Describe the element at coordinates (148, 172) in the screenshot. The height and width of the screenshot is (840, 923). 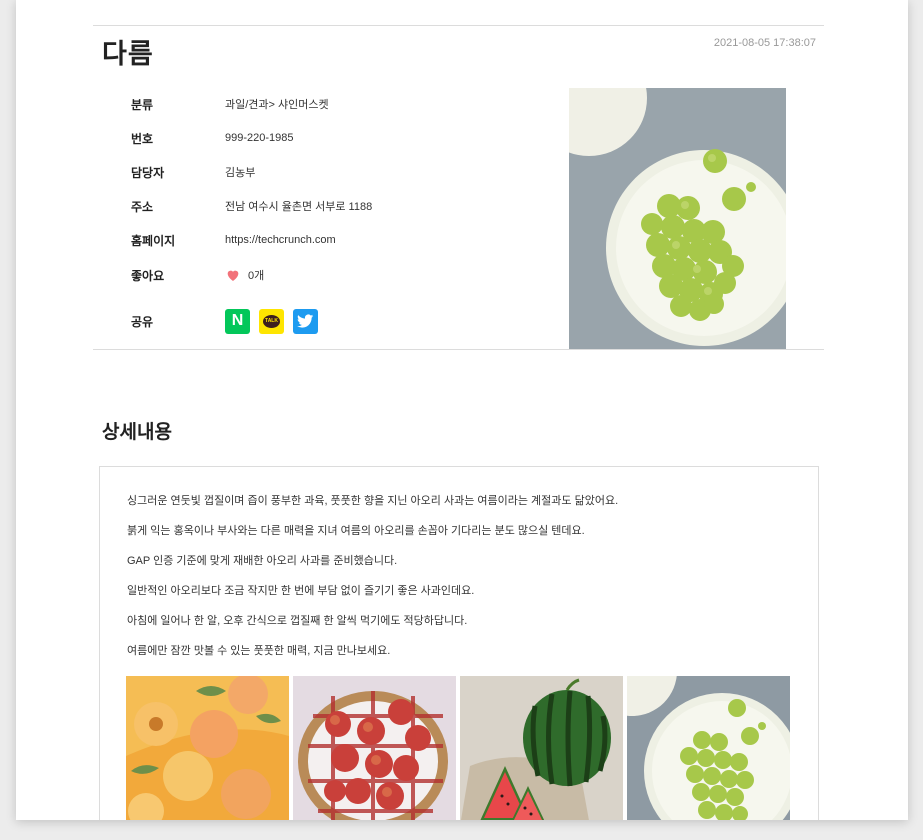
I see `manager-label: 담당자` at that location.